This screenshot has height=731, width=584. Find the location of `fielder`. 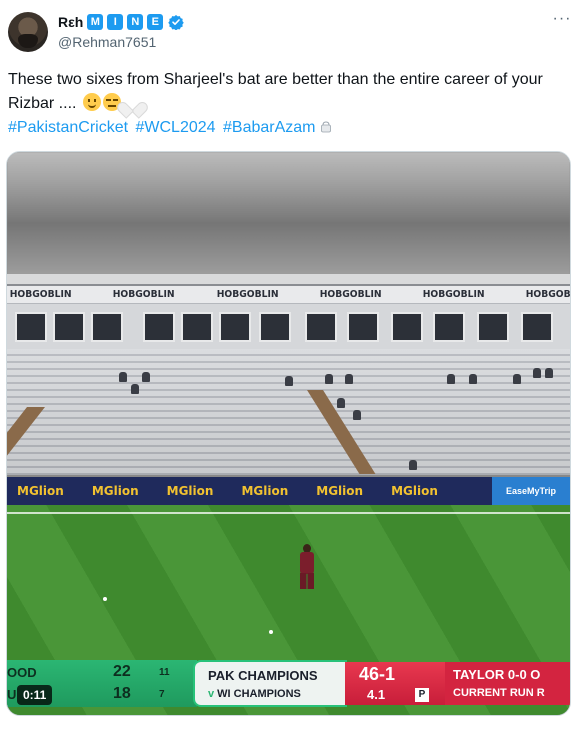

fielder is located at coordinates (307, 567).